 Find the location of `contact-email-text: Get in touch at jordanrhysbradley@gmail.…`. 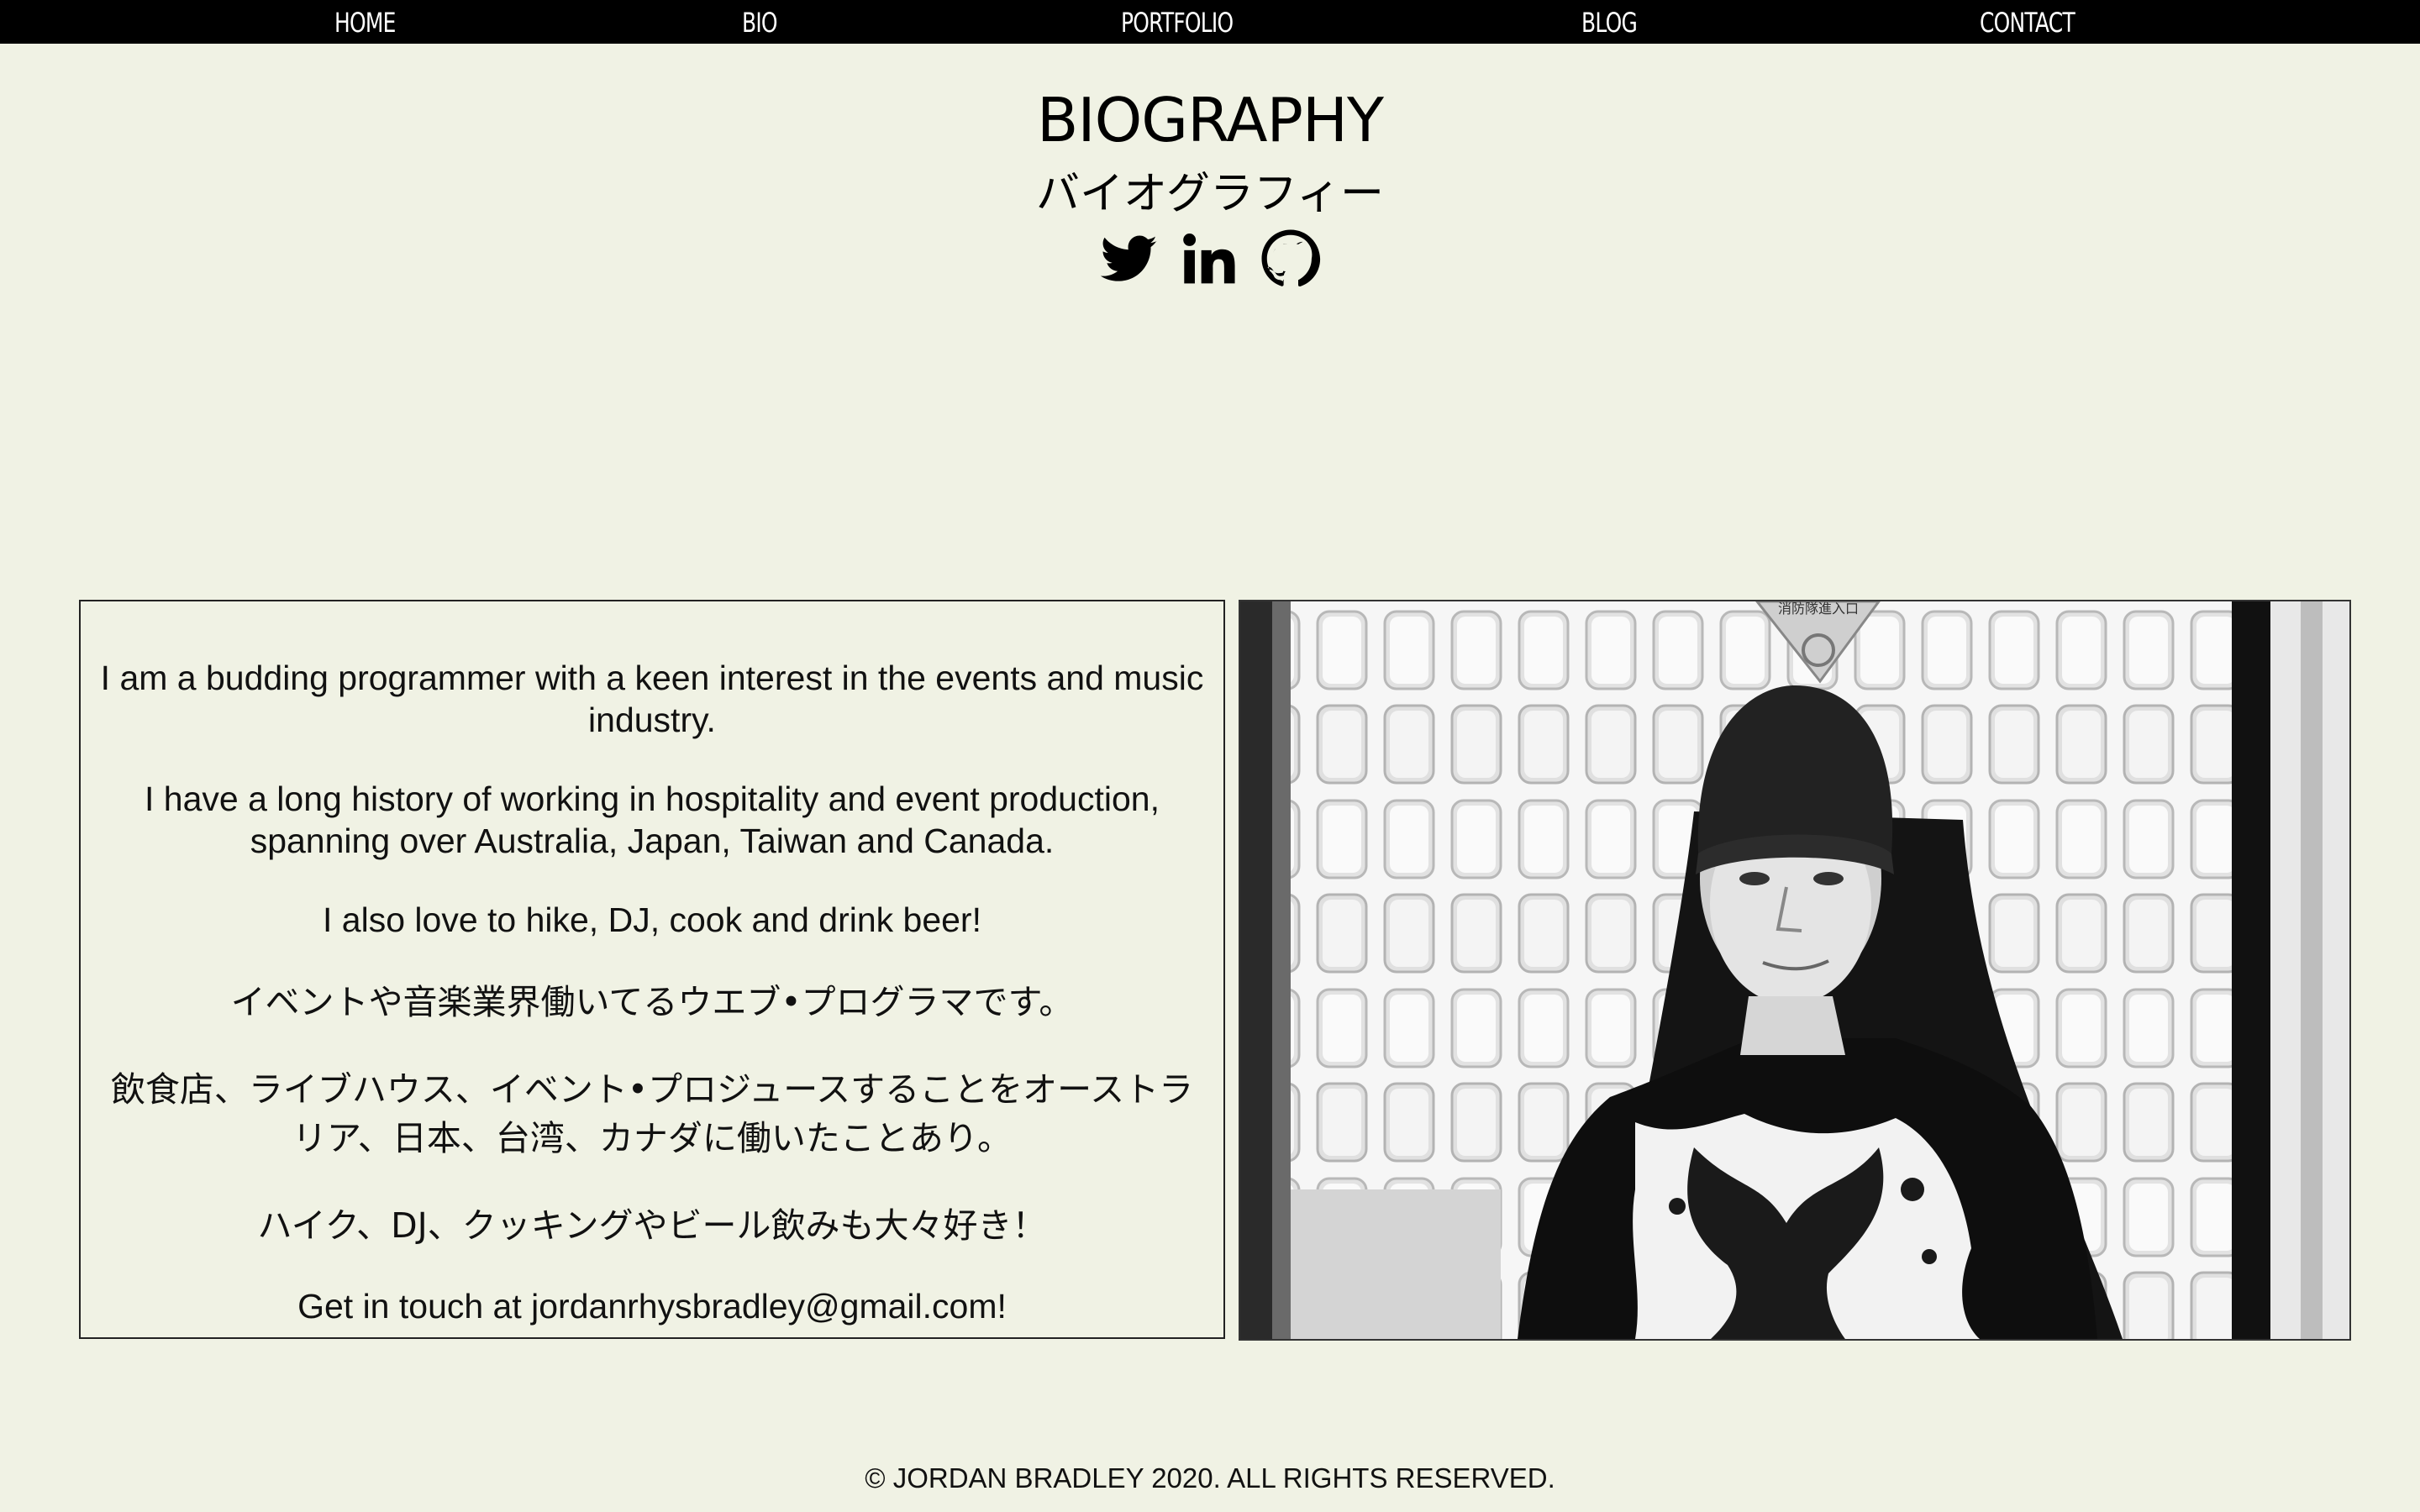

contact-email-text: Get in touch at jordanrhysbradley@gmail.… is located at coordinates (652, 1306).